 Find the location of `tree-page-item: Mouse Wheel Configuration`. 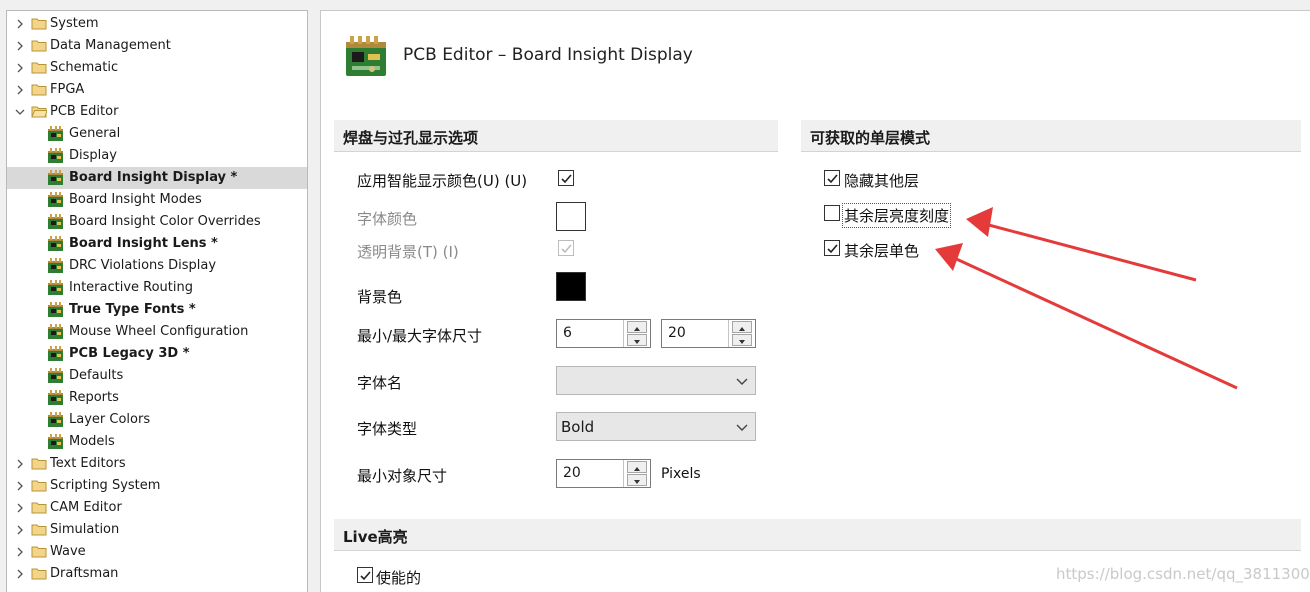

tree-page-item: Mouse Wheel Configuration is located at coordinates (157, 332).